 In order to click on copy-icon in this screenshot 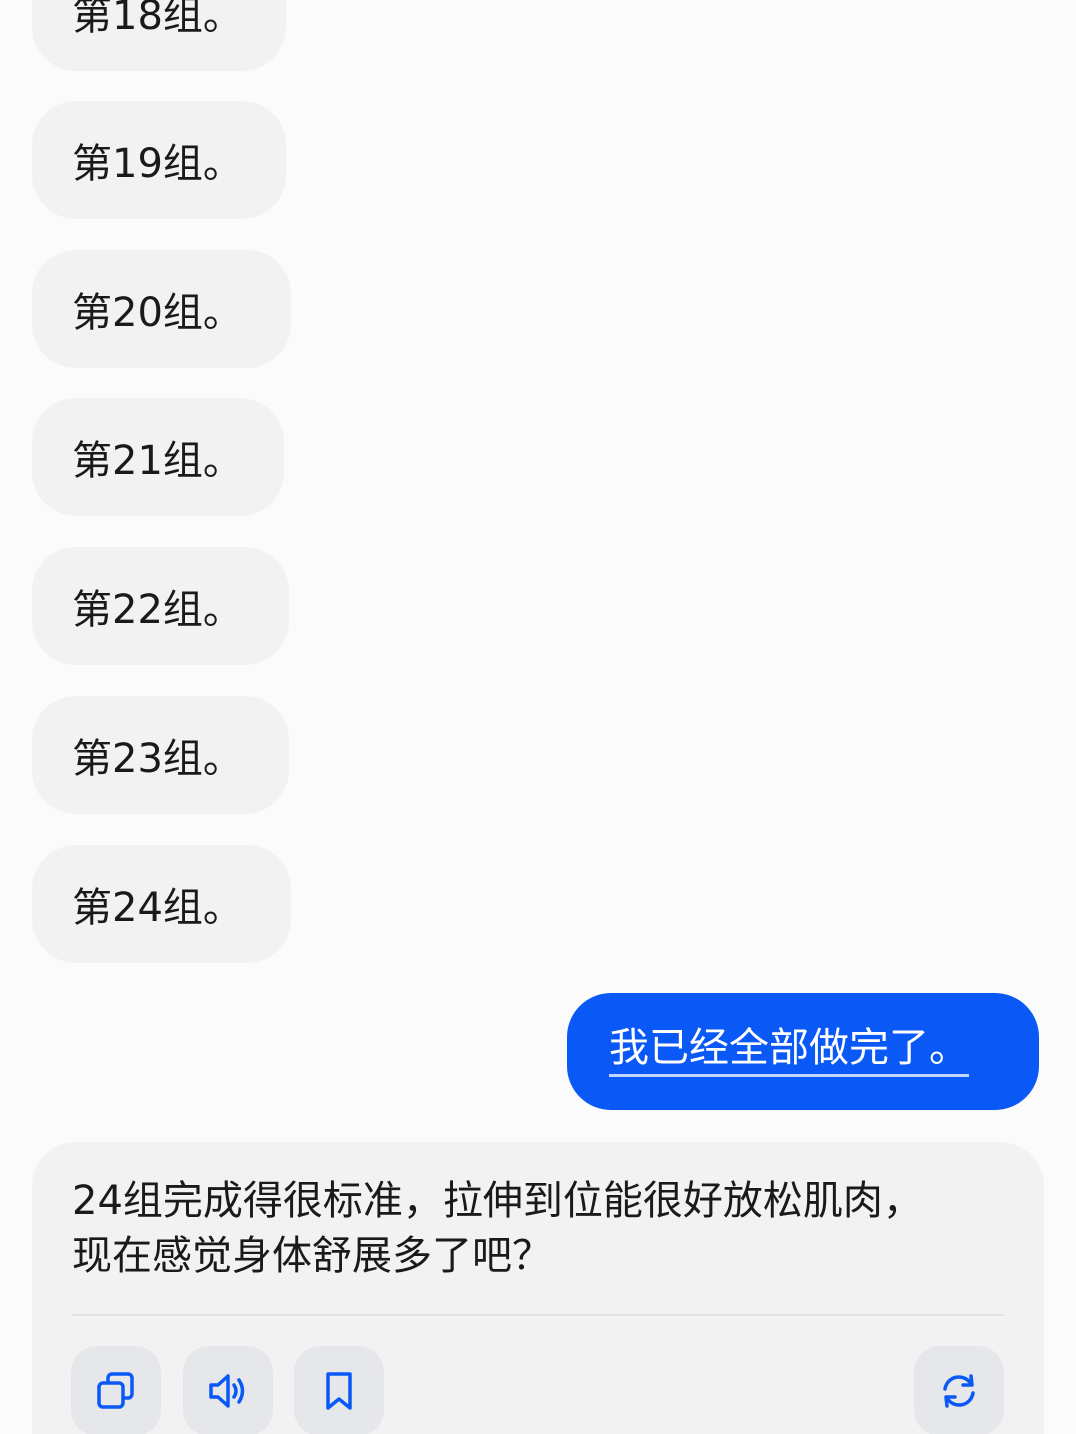, I will do `click(115, 1390)`.